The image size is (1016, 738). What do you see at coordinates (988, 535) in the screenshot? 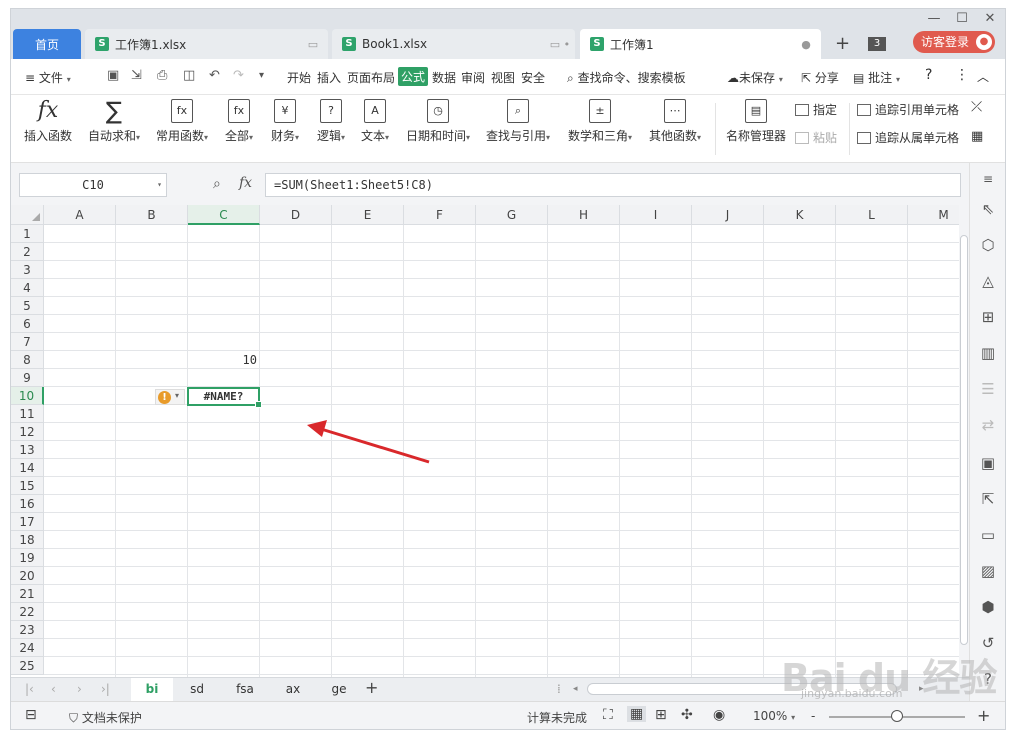
I see `archive-icon: ▭` at bounding box center [988, 535].